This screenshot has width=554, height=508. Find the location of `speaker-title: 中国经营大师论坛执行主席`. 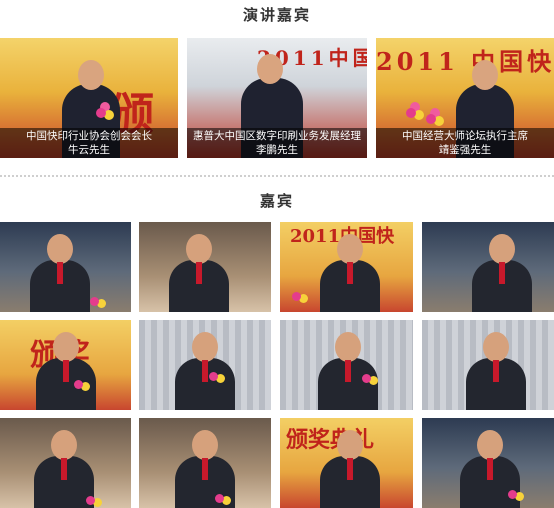

speaker-title: 中国经营大师论坛执行主席 is located at coordinates (465, 136).